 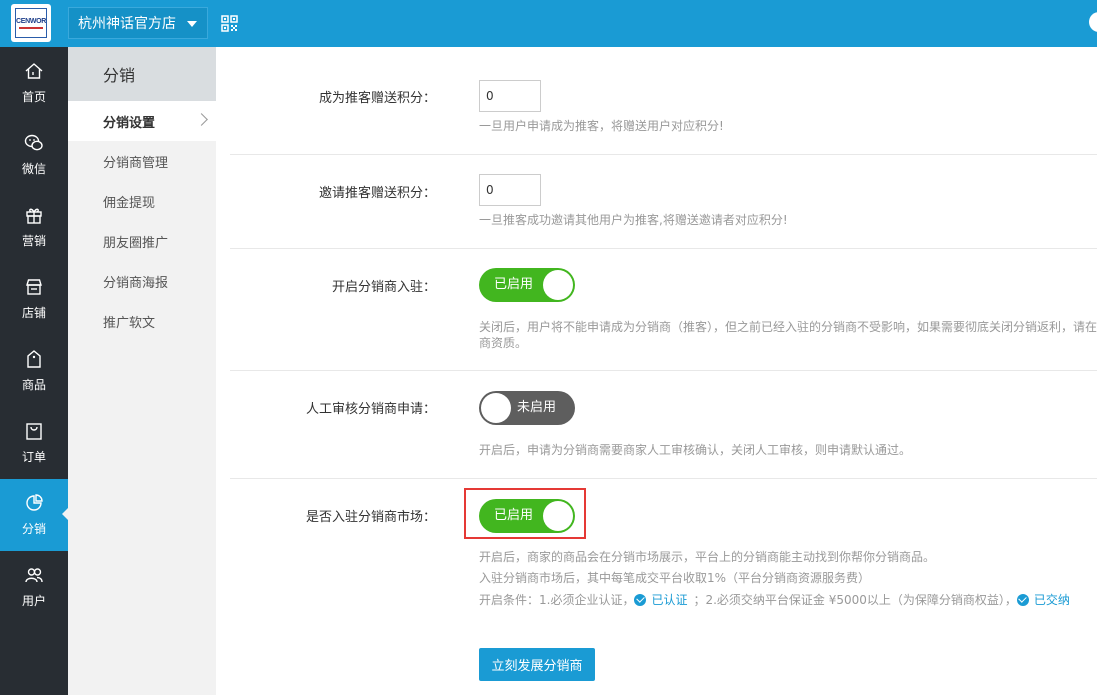 What do you see at coordinates (33, 529) in the screenshot?
I see `nav-label: 分销` at bounding box center [33, 529].